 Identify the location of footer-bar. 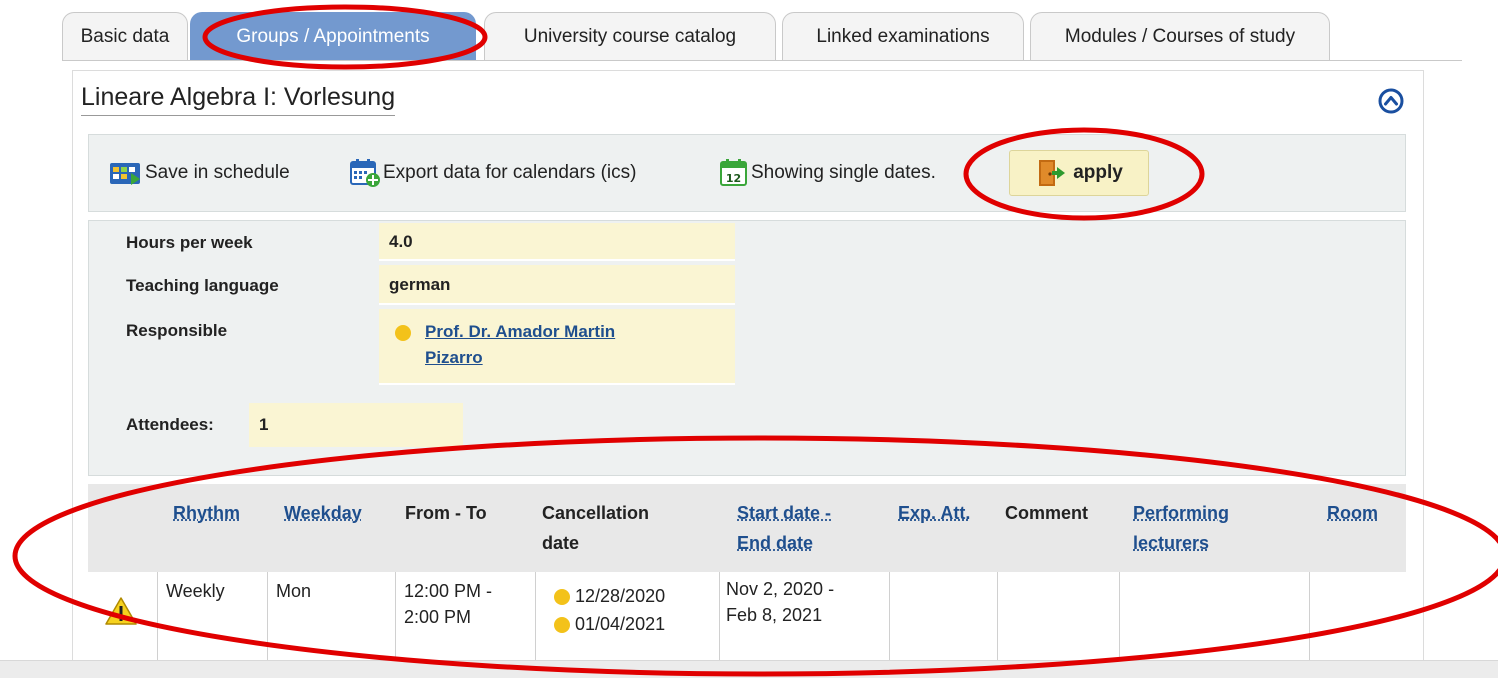
(749, 669).